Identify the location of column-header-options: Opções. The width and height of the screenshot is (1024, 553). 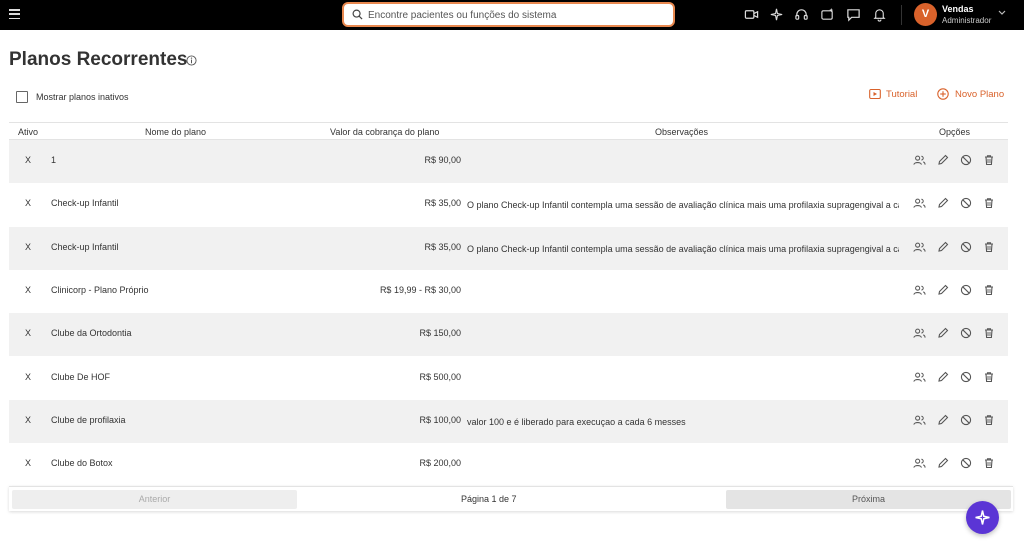
(955, 132).